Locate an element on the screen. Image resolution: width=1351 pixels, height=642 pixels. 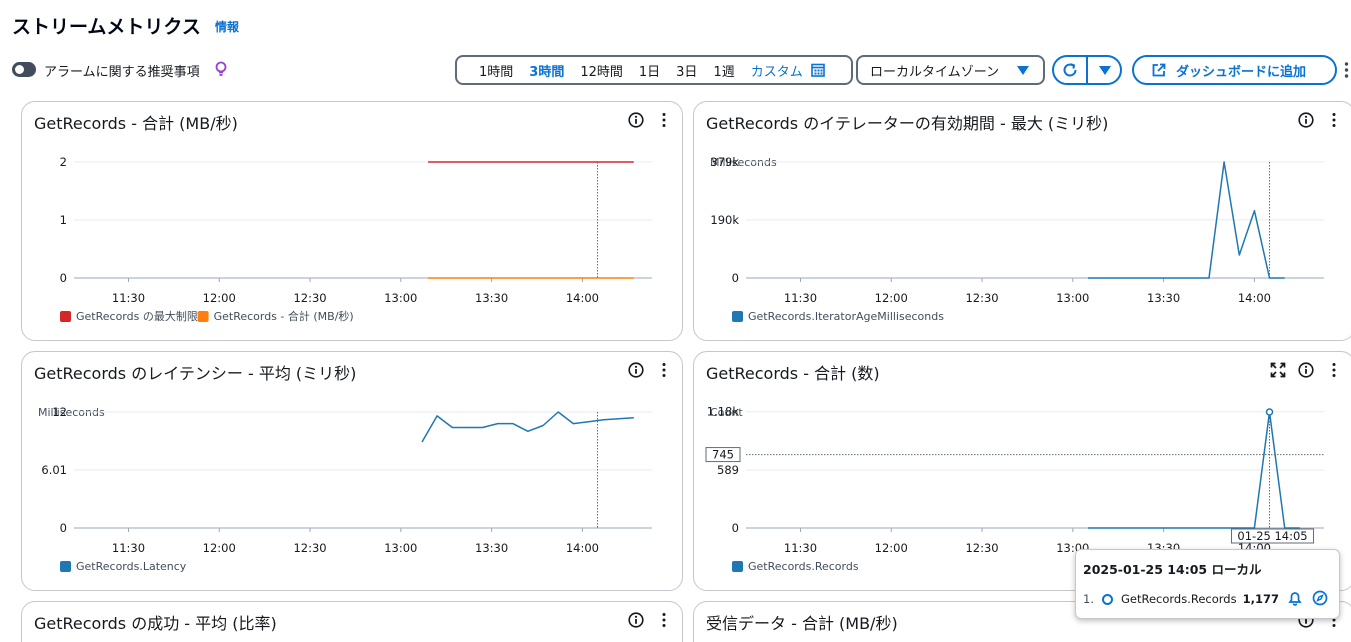
refresh-icon is located at coordinates (1070, 70).